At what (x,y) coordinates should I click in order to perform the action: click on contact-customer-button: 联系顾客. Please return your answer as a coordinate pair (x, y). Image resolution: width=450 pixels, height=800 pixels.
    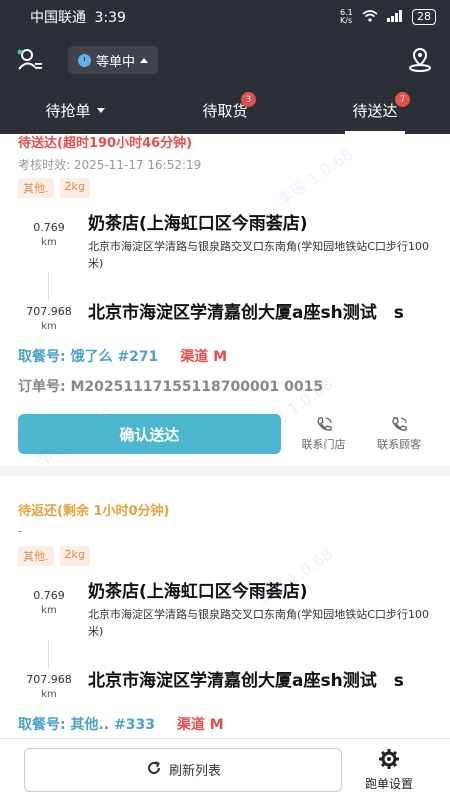
    Looking at the image, I should click on (399, 434).